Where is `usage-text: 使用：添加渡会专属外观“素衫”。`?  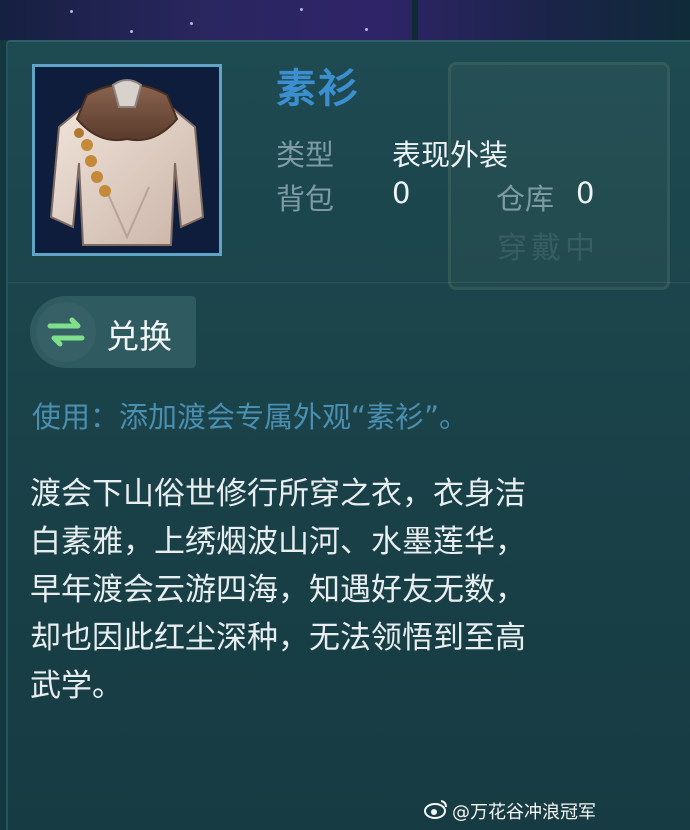
usage-text: 使用：添加渡会专属外观“素衫”。 is located at coordinates (250, 417).